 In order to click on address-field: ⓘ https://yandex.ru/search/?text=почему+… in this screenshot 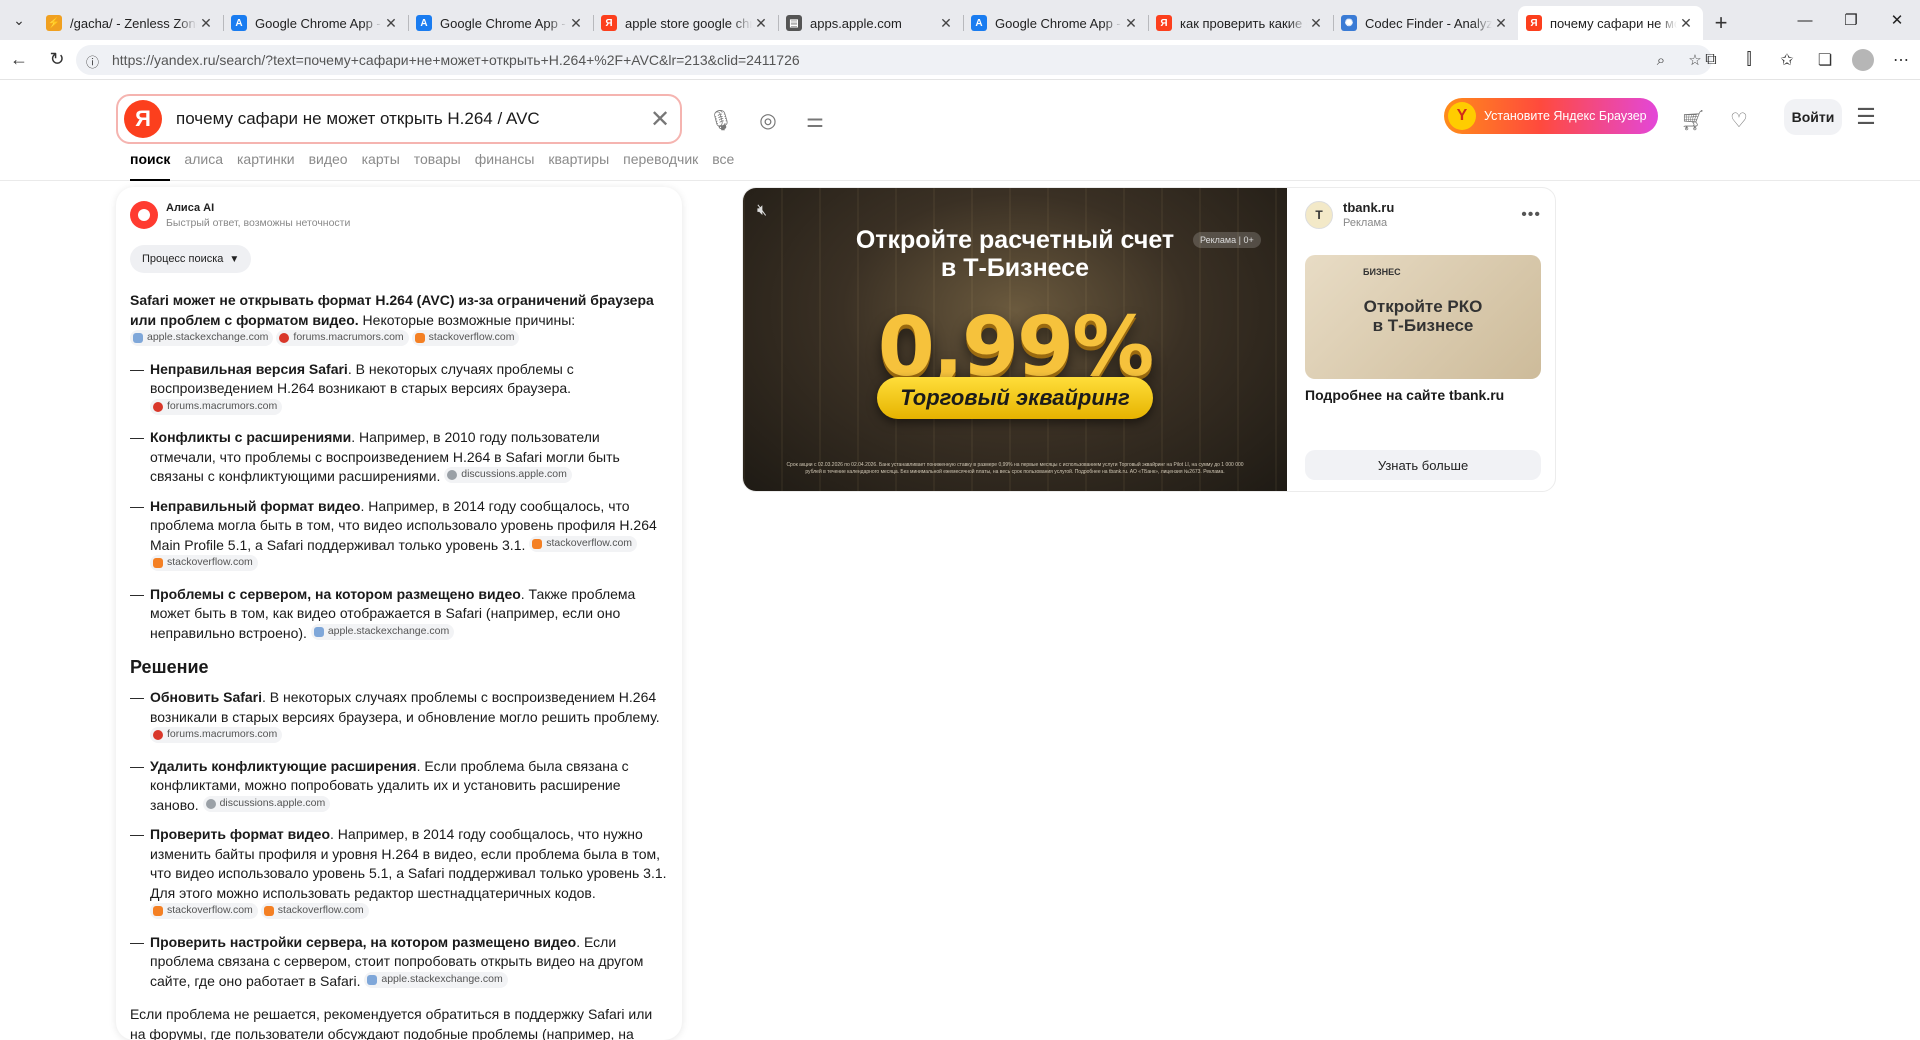, I will do `click(894, 60)`.